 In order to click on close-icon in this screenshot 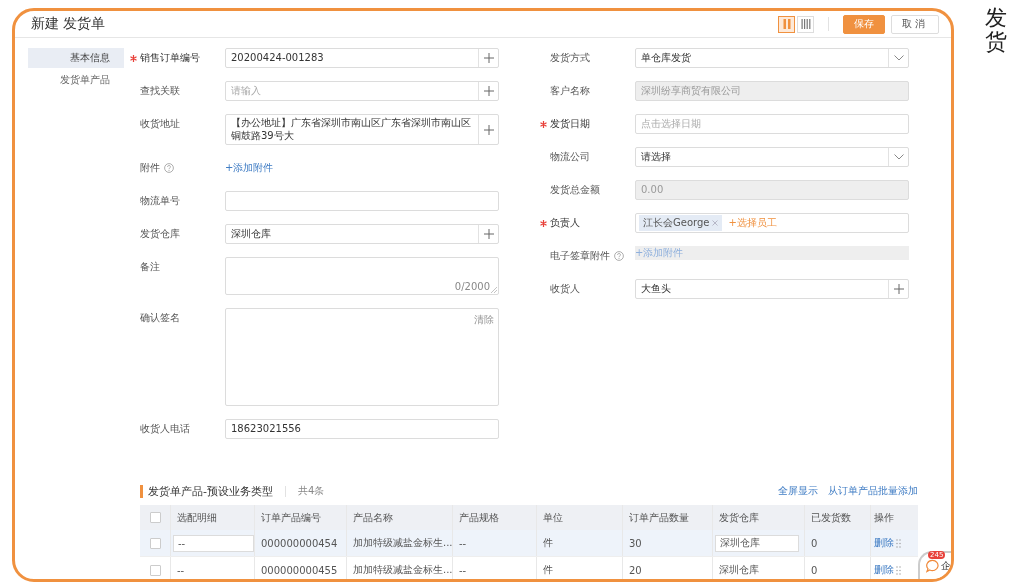, I will do `click(715, 223)`.